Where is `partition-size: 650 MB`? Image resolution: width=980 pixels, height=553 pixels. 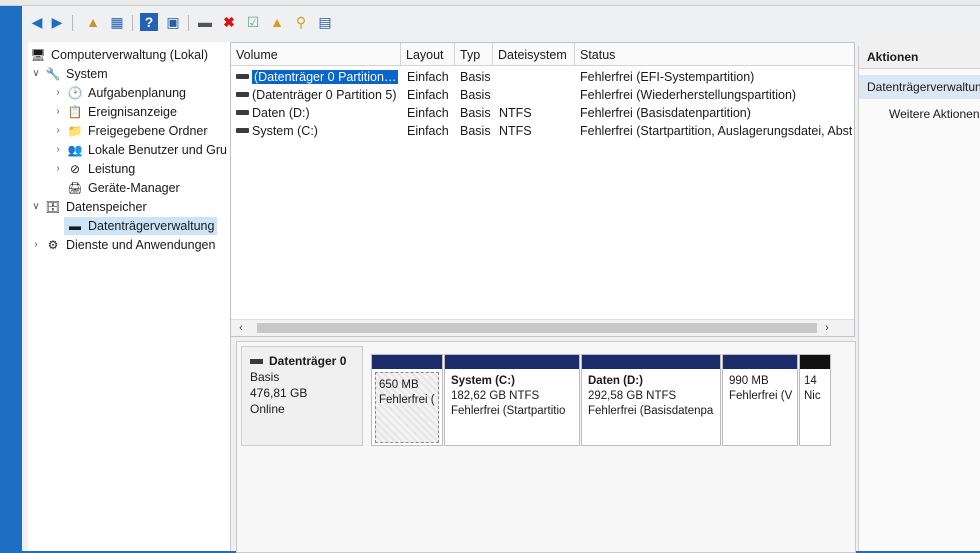
partition-size: 650 MB is located at coordinates (399, 385).